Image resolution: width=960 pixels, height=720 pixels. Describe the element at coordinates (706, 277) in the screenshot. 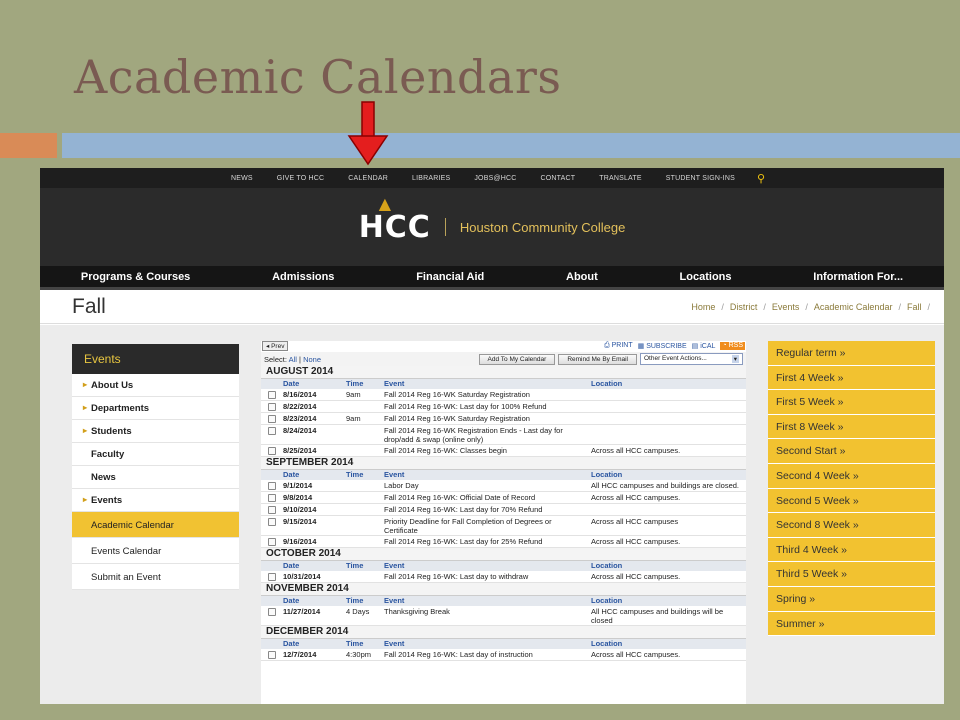

I see `main-nav-item: Locations` at that location.